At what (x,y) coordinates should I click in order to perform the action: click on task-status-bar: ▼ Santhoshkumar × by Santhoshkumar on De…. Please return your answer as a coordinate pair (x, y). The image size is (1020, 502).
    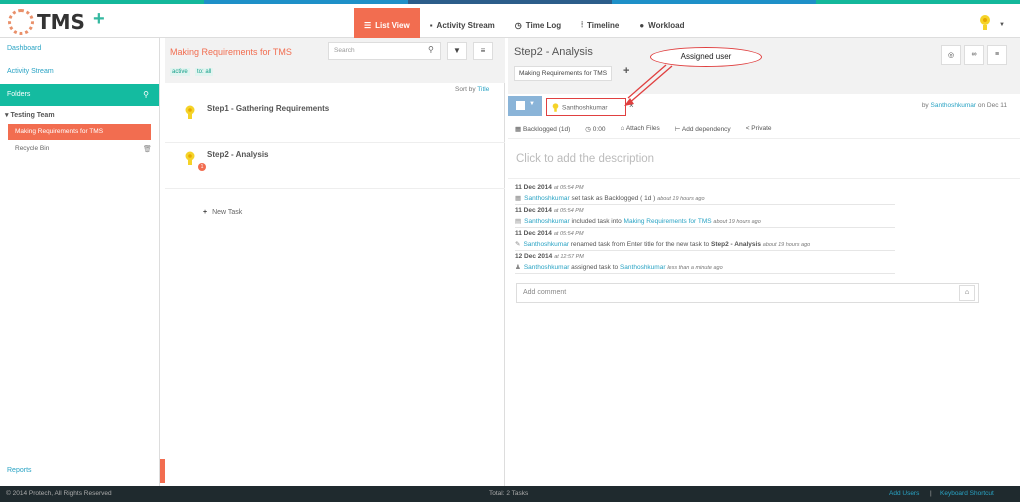
    Looking at the image, I should click on (764, 106).